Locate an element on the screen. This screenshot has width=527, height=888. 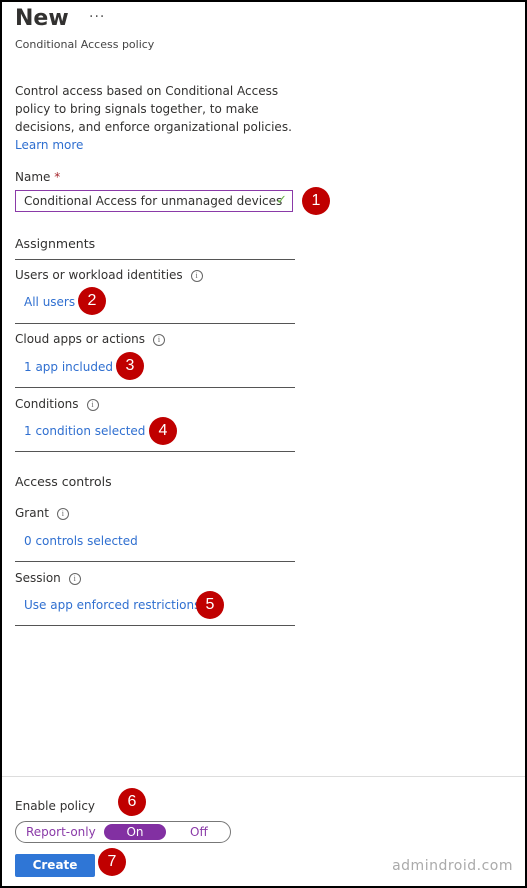
users-label: Users or workload identities i is located at coordinates (109, 275).